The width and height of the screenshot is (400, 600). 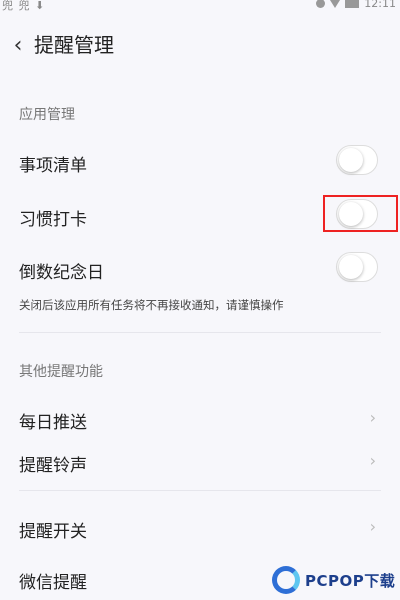 What do you see at coordinates (200, 45) in the screenshot?
I see `header: ‹ 提醒管理` at bounding box center [200, 45].